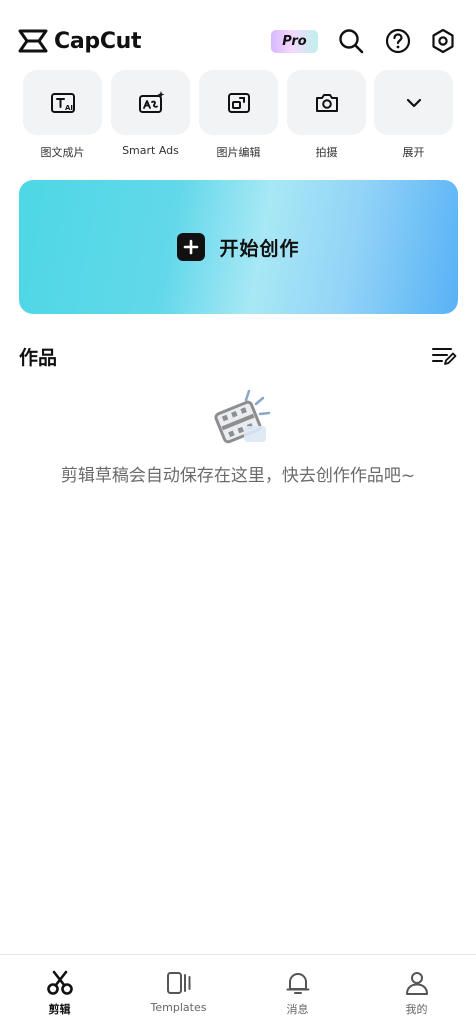  I want to click on settings-button, so click(443, 41).